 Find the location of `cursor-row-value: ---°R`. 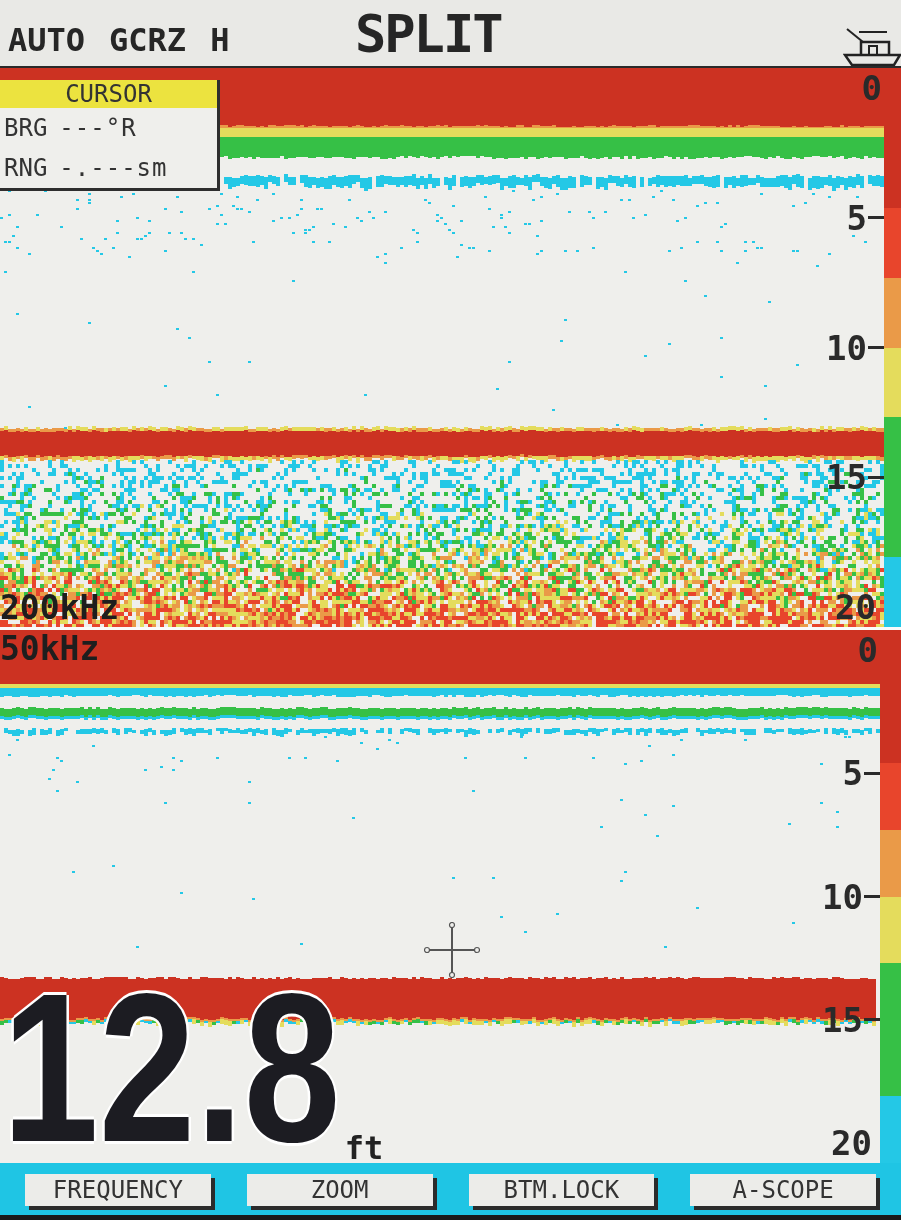

cursor-row-value: ---°R is located at coordinates (98, 128).